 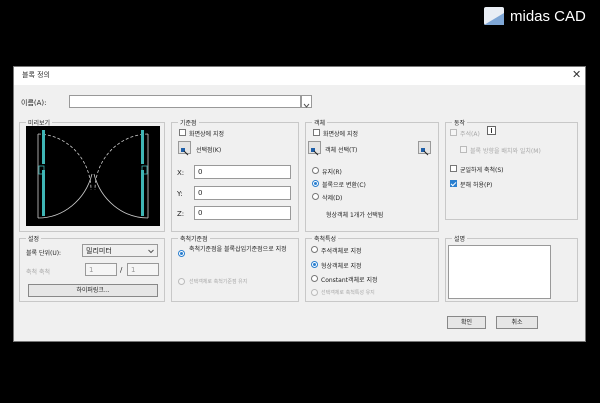 I want to click on scale-base-insert-radio, so click(x=181, y=253).